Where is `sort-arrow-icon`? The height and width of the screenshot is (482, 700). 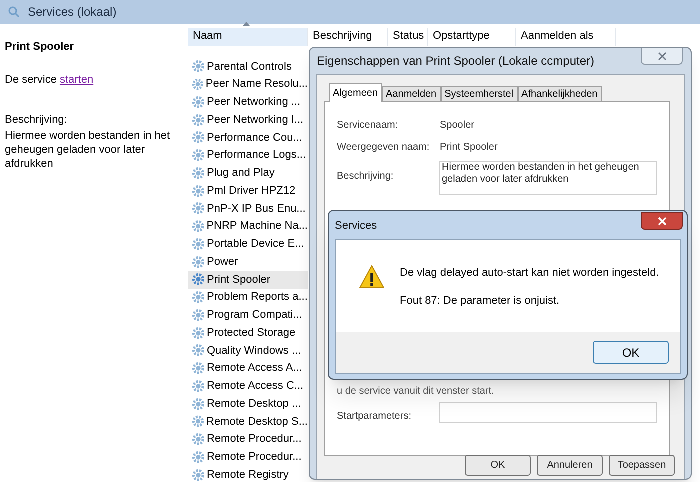
sort-arrow-icon is located at coordinates (246, 24).